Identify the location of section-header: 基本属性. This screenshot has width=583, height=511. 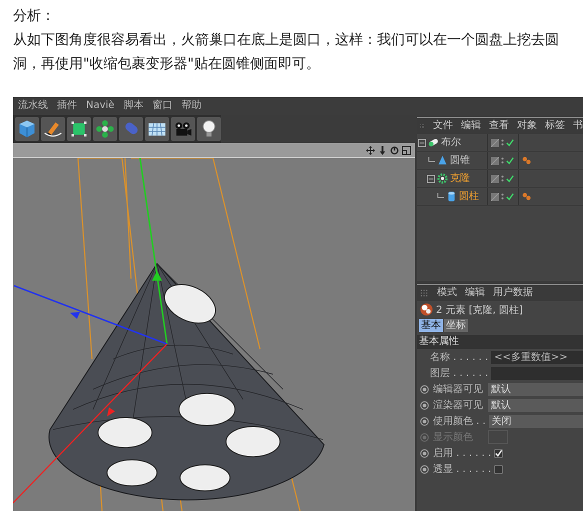
(500, 342).